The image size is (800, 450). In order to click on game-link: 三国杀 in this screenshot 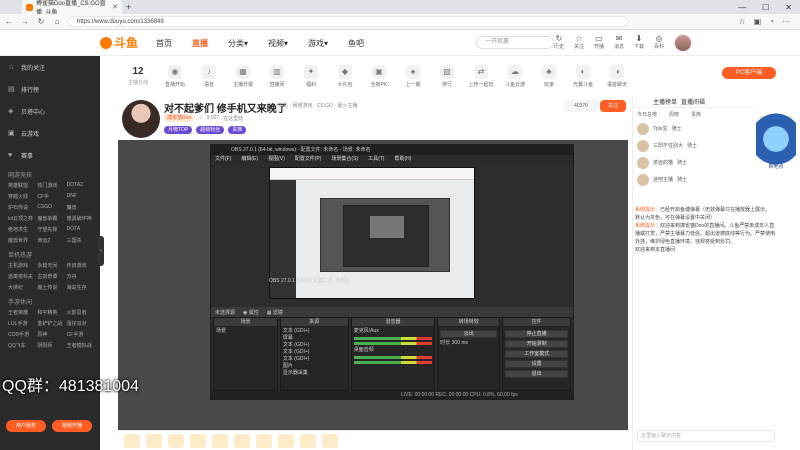, I will do `click(80, 240)`.